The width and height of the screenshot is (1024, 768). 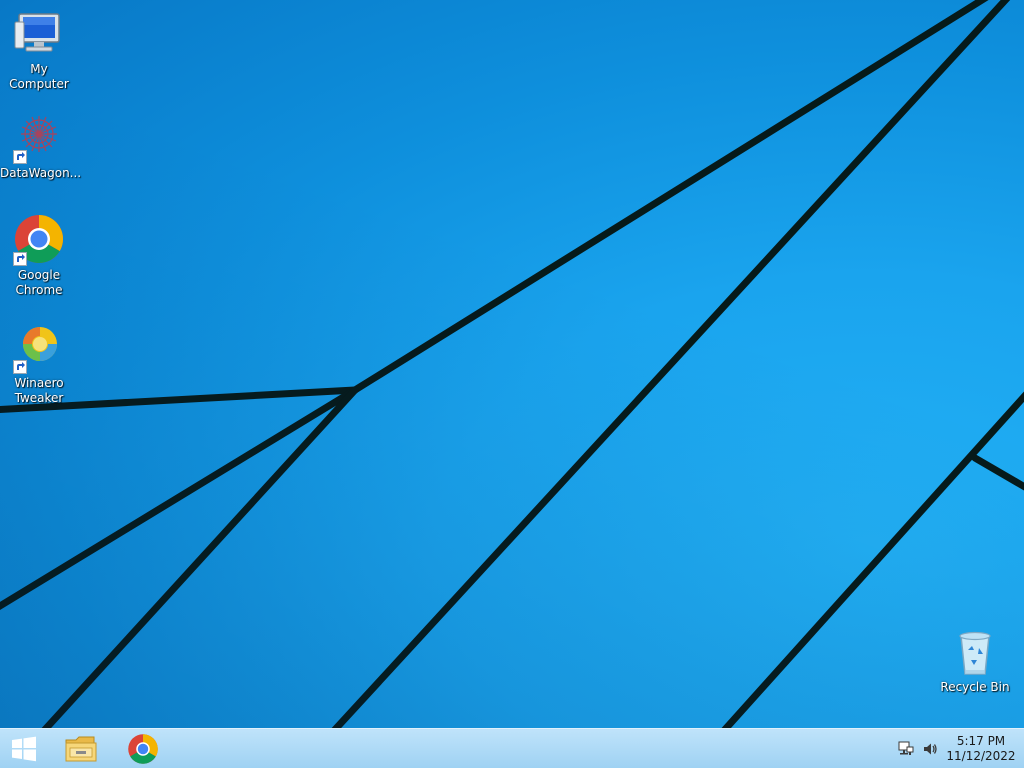 I want to click on taskbar: 5:17 PM 11/12/2022, so click(x=512, y=748).